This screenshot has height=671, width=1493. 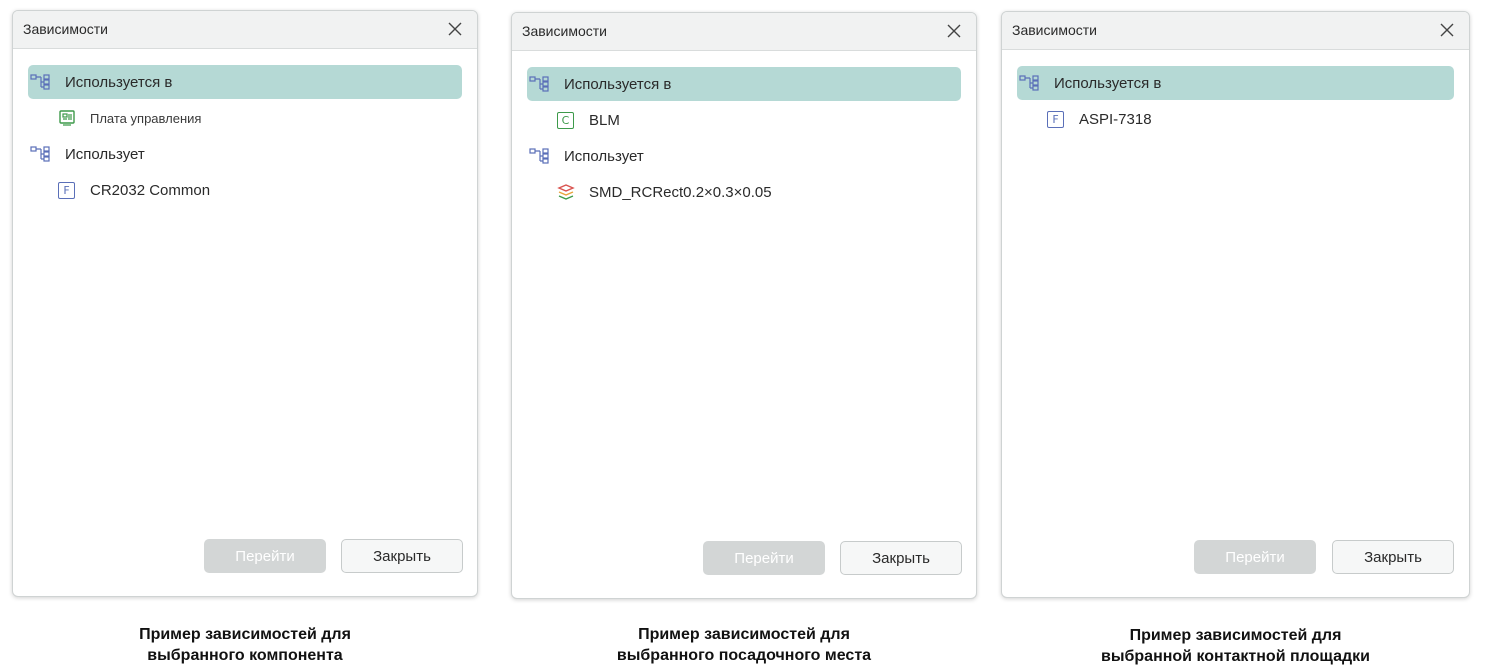 I want to click on tree-item-label: ASPI-7318, so click(x=1115, y=119).